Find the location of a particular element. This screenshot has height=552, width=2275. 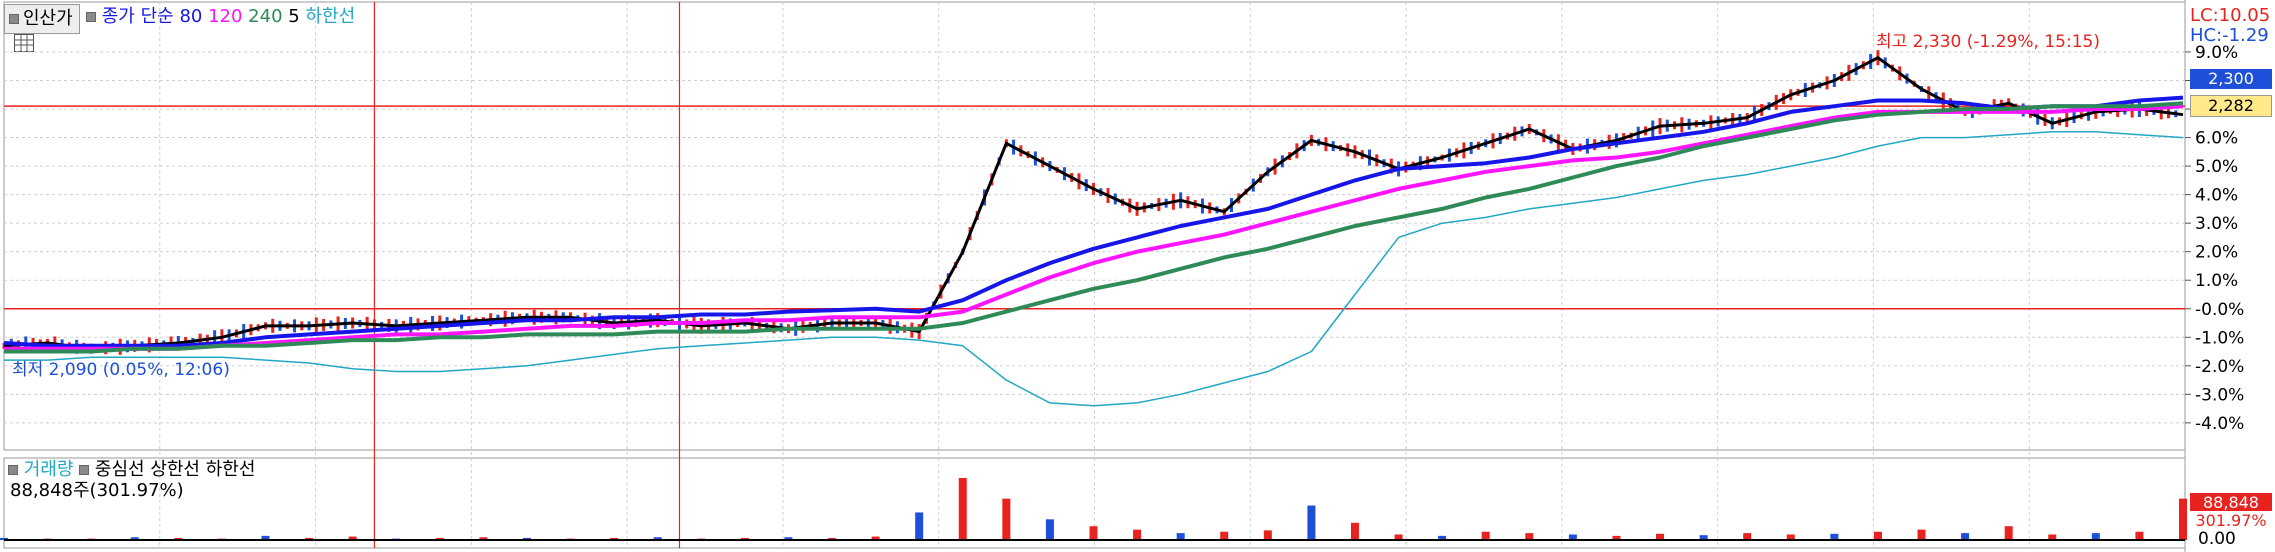

y-tick-label: 1.0% is located at coordinates (2216, 281).